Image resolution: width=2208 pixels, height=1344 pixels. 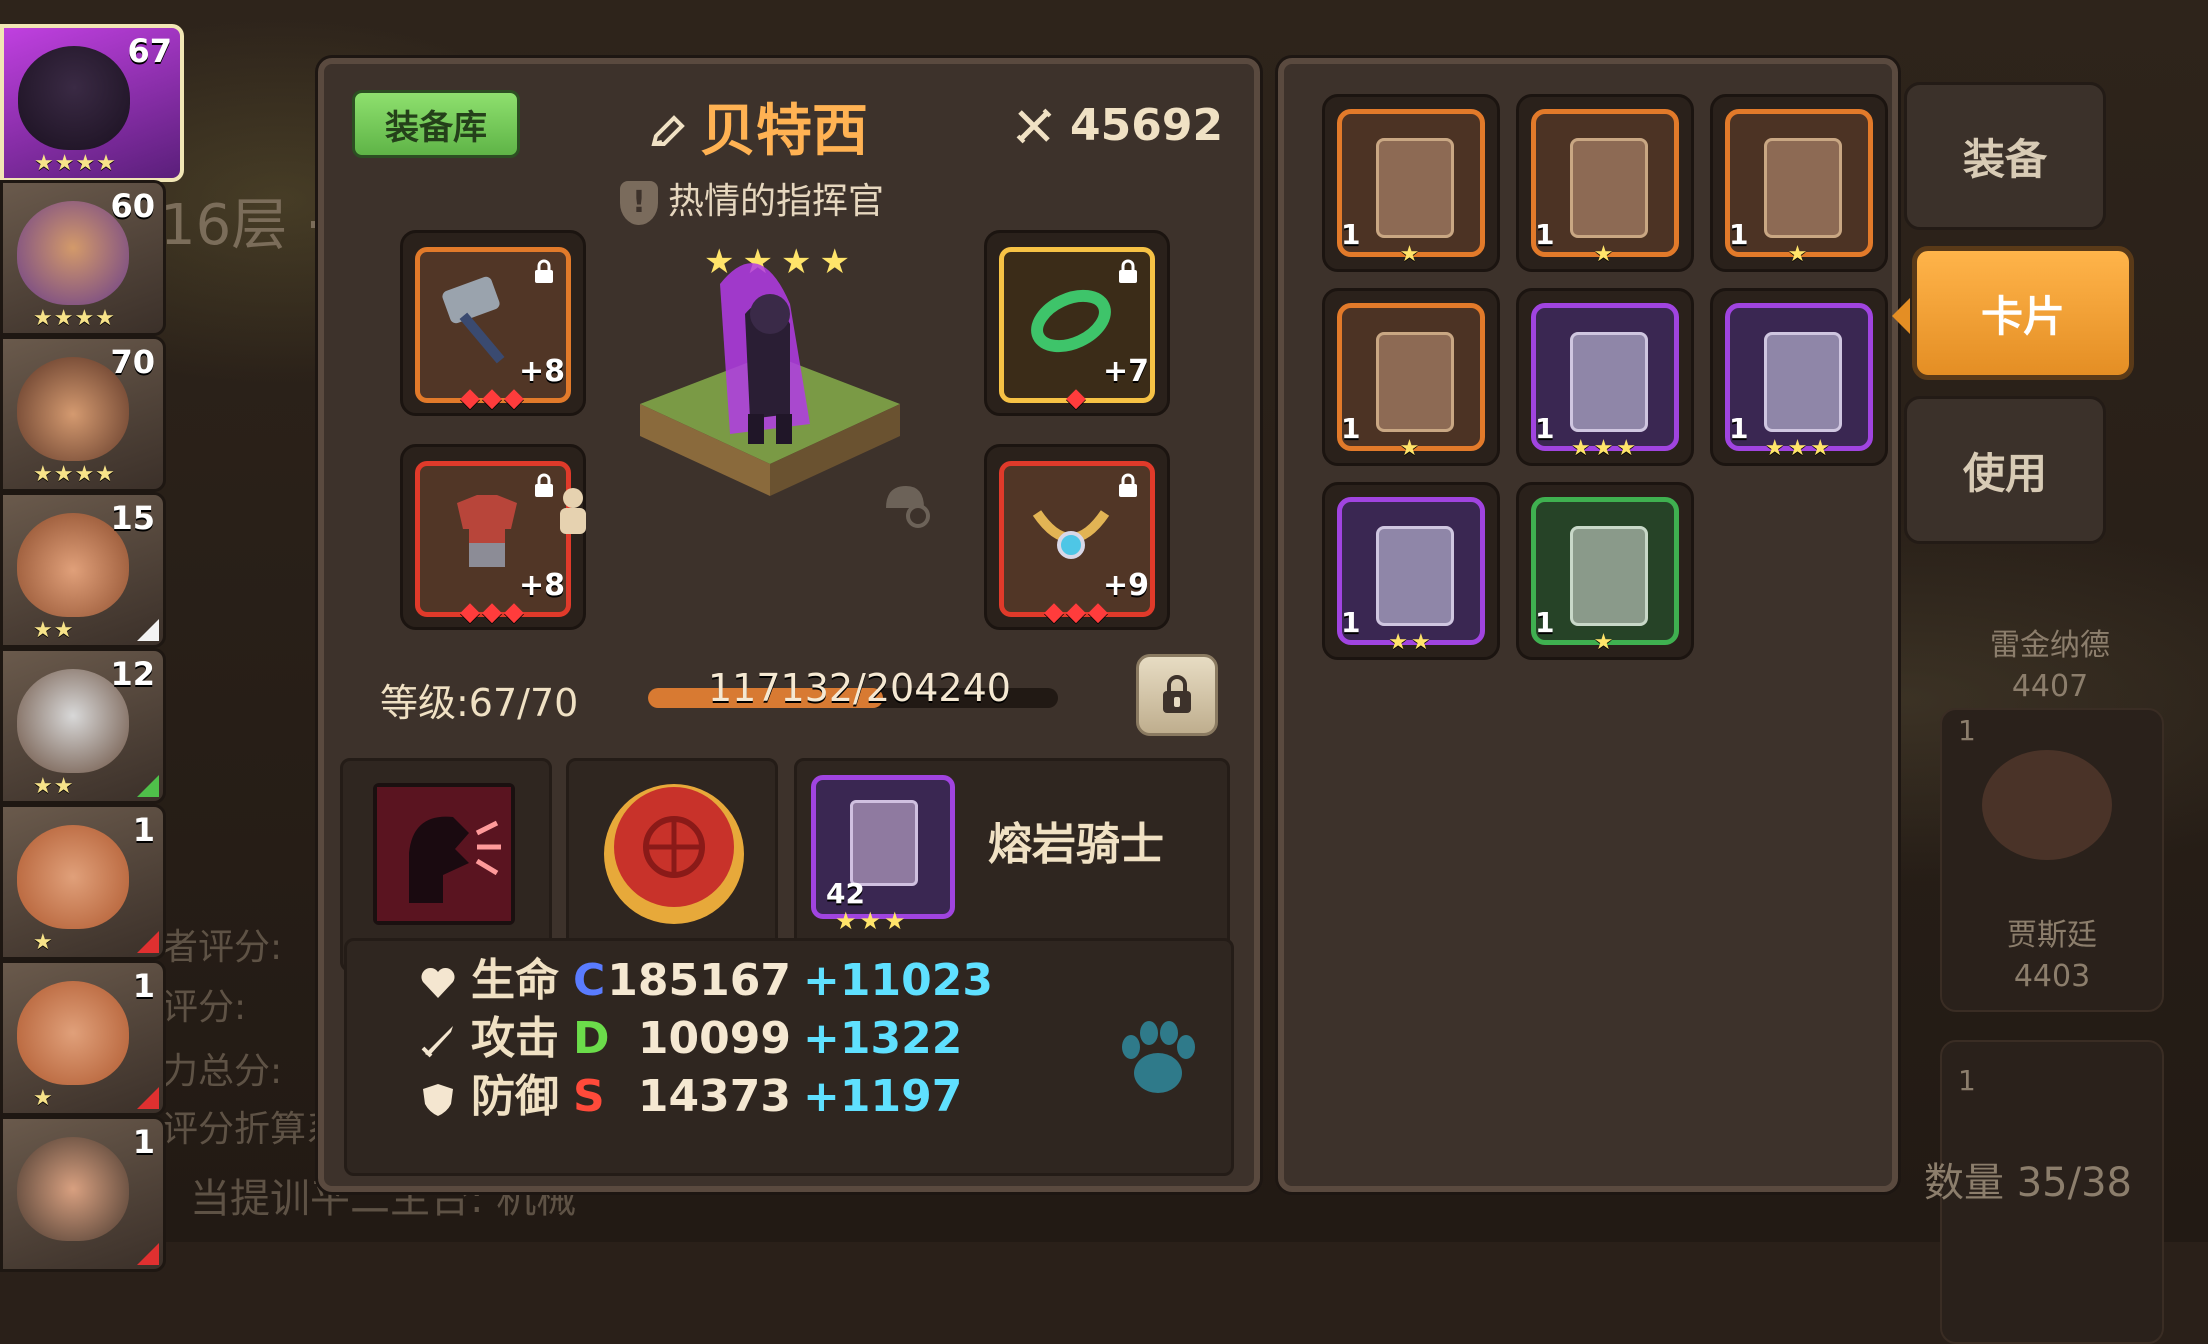 I want to click on lava-knight-card-icon, so click(x=884, y=843).